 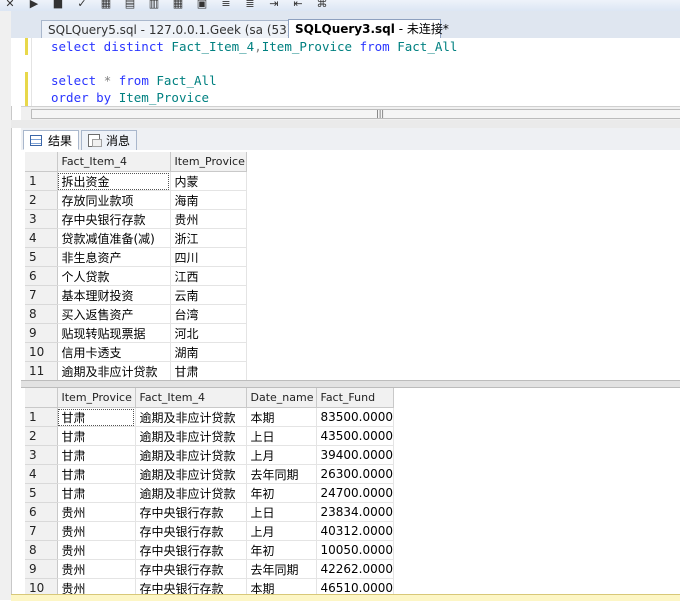 I want to click on table-row: 2 存放同业款项 海南, so click(x=136, y=200).